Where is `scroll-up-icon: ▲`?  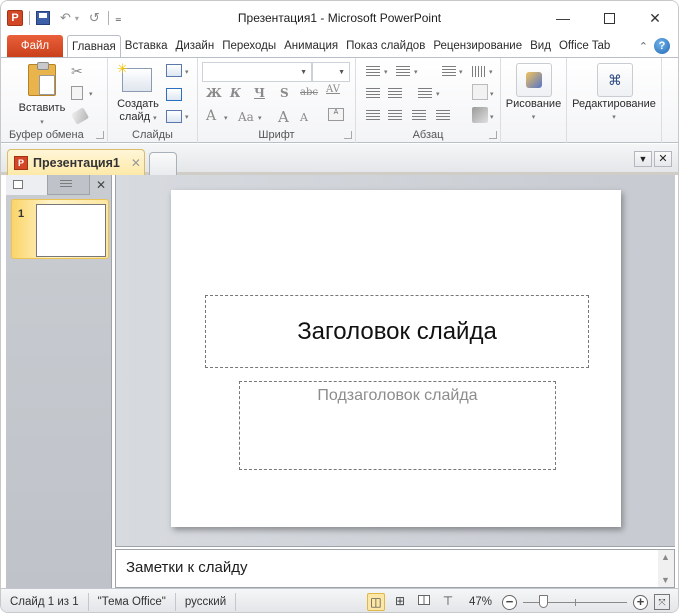
scroll-up-icon: ▲ is located at coordinates (665, 557).